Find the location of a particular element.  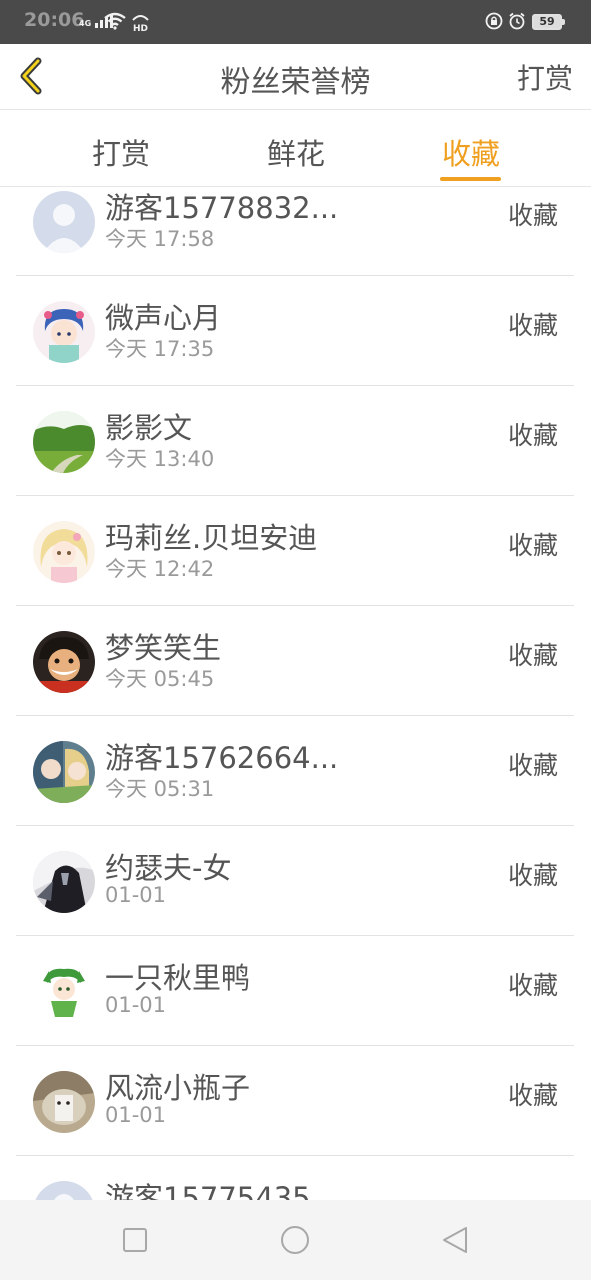

user-name: 风流小瓶子 is located at coordinates (178, 1088).